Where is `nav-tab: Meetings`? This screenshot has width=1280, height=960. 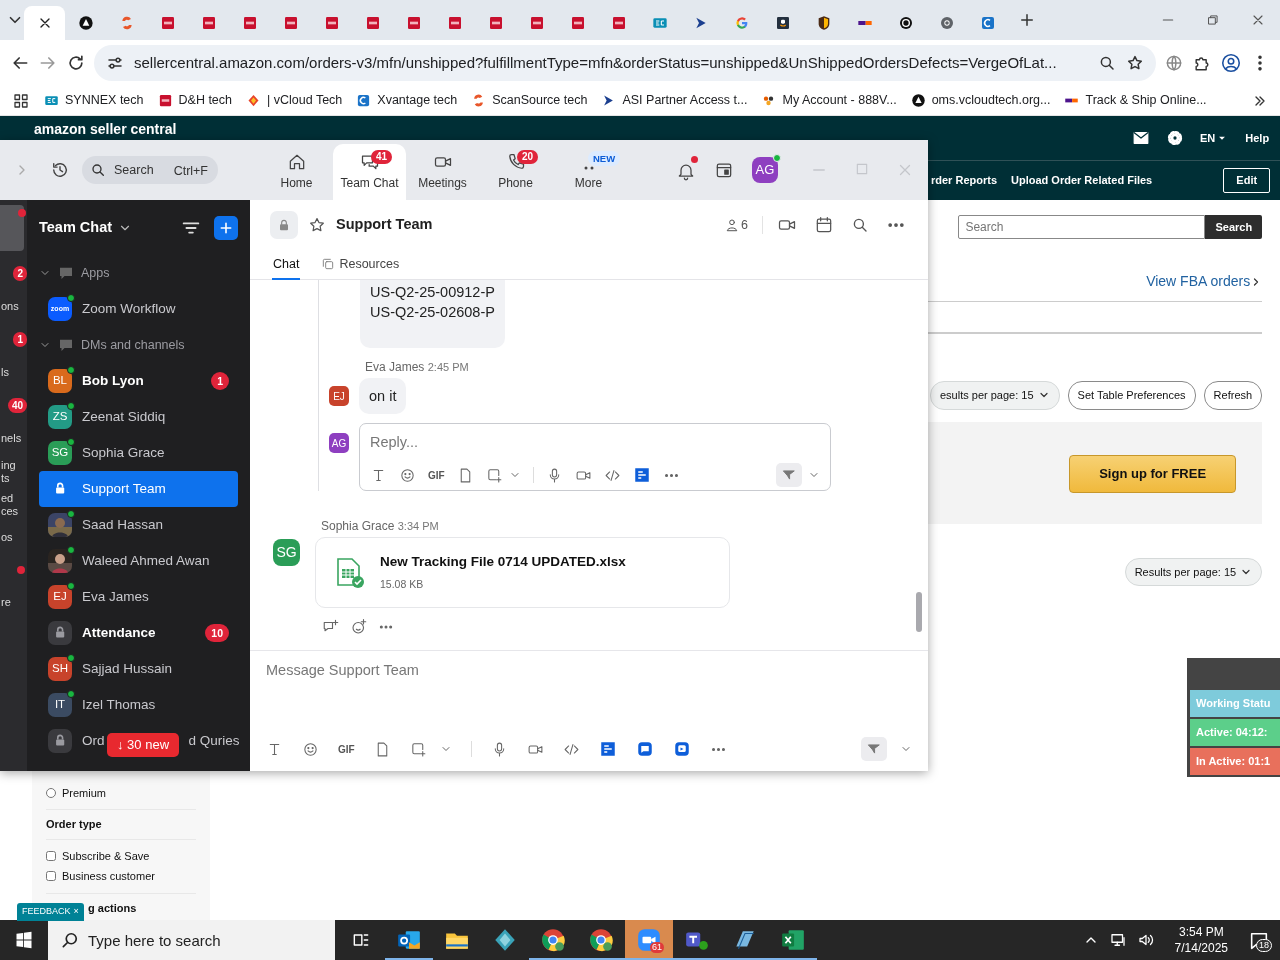
nav-tab: Meetings is located at coordinates (442, 172).